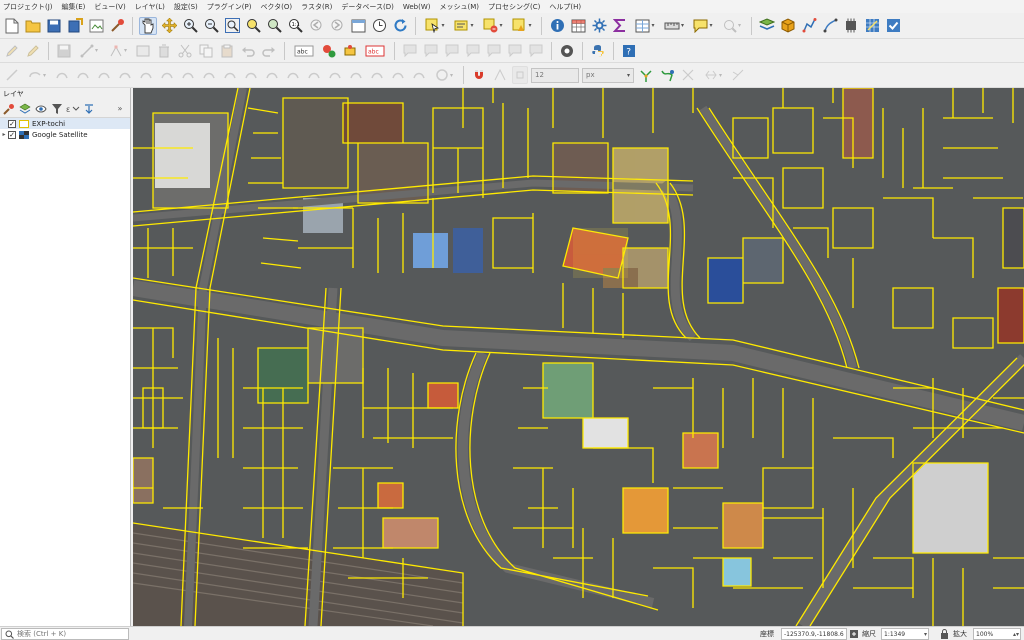 The image size is (1024, 640). Describe the element at coordinates (629, 51) in the screenshot. I see `help-button: ?` at that location.